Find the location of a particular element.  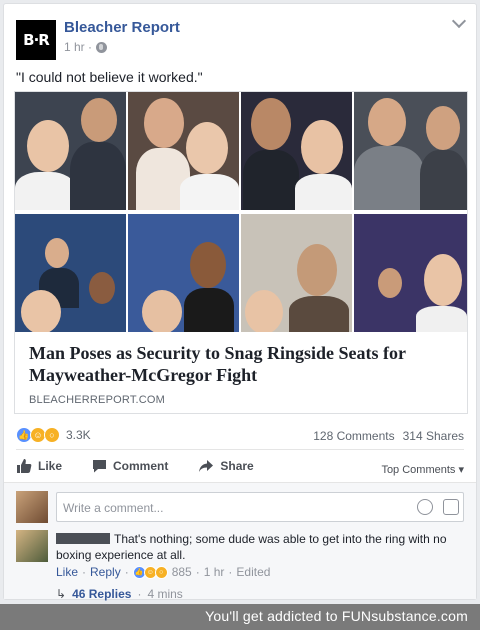

comment-edited: Edited is located at coordinates (253, 572).